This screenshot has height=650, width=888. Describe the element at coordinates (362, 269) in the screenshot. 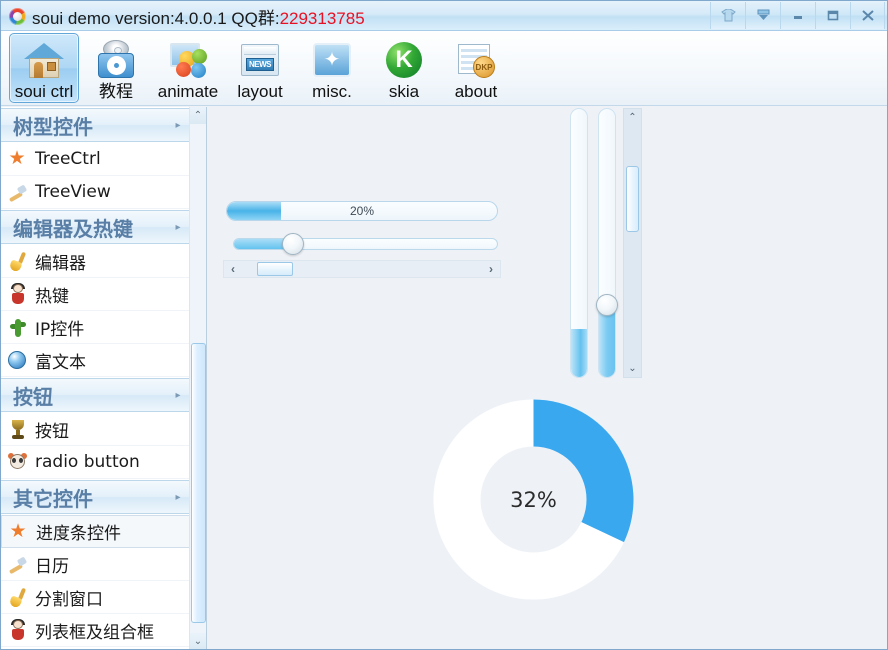

I see `horizontal-scrollbar: ‹ ›` at that location.